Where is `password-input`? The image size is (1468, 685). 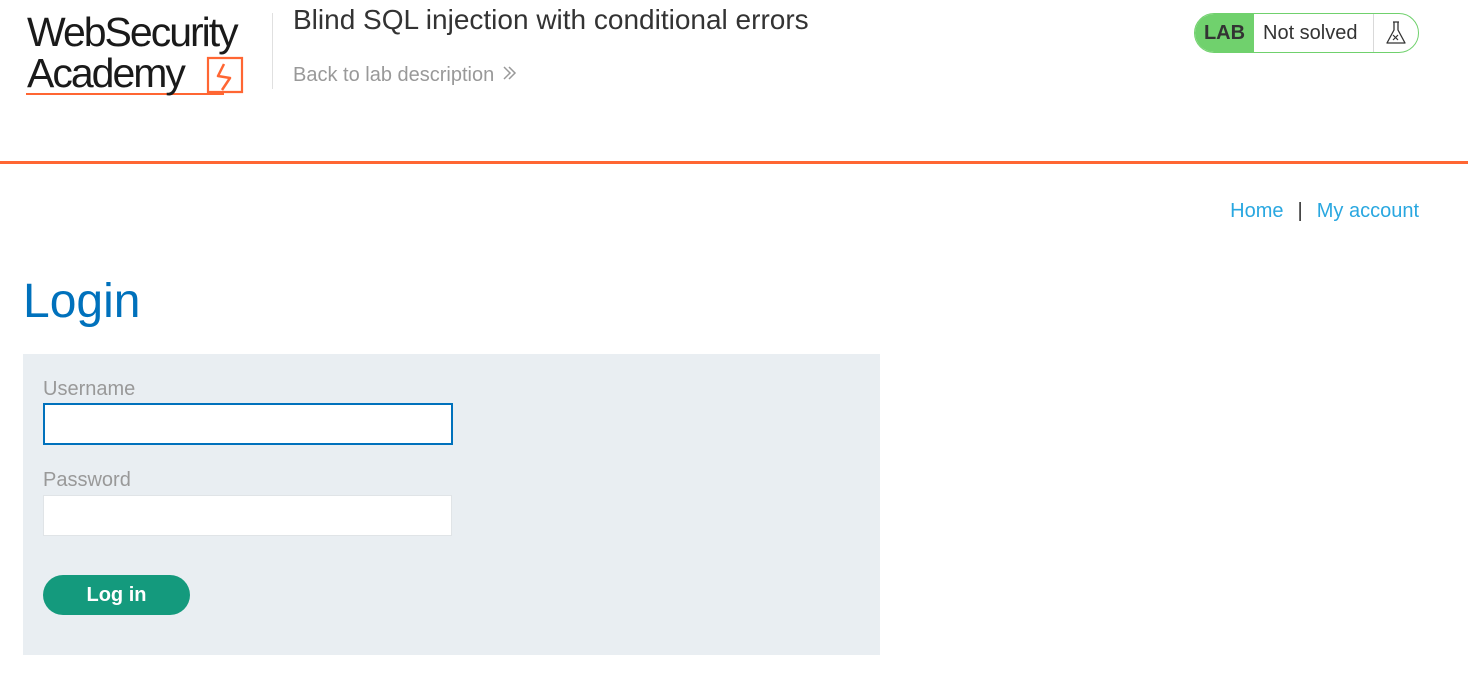
password-input is located at coordinates (247, 515).